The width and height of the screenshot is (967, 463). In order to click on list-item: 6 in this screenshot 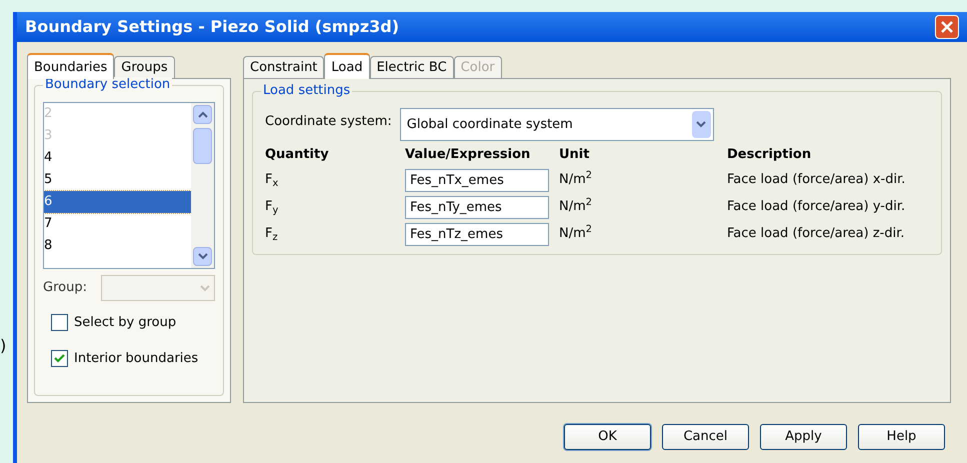, I will do `click(117, 202)`.